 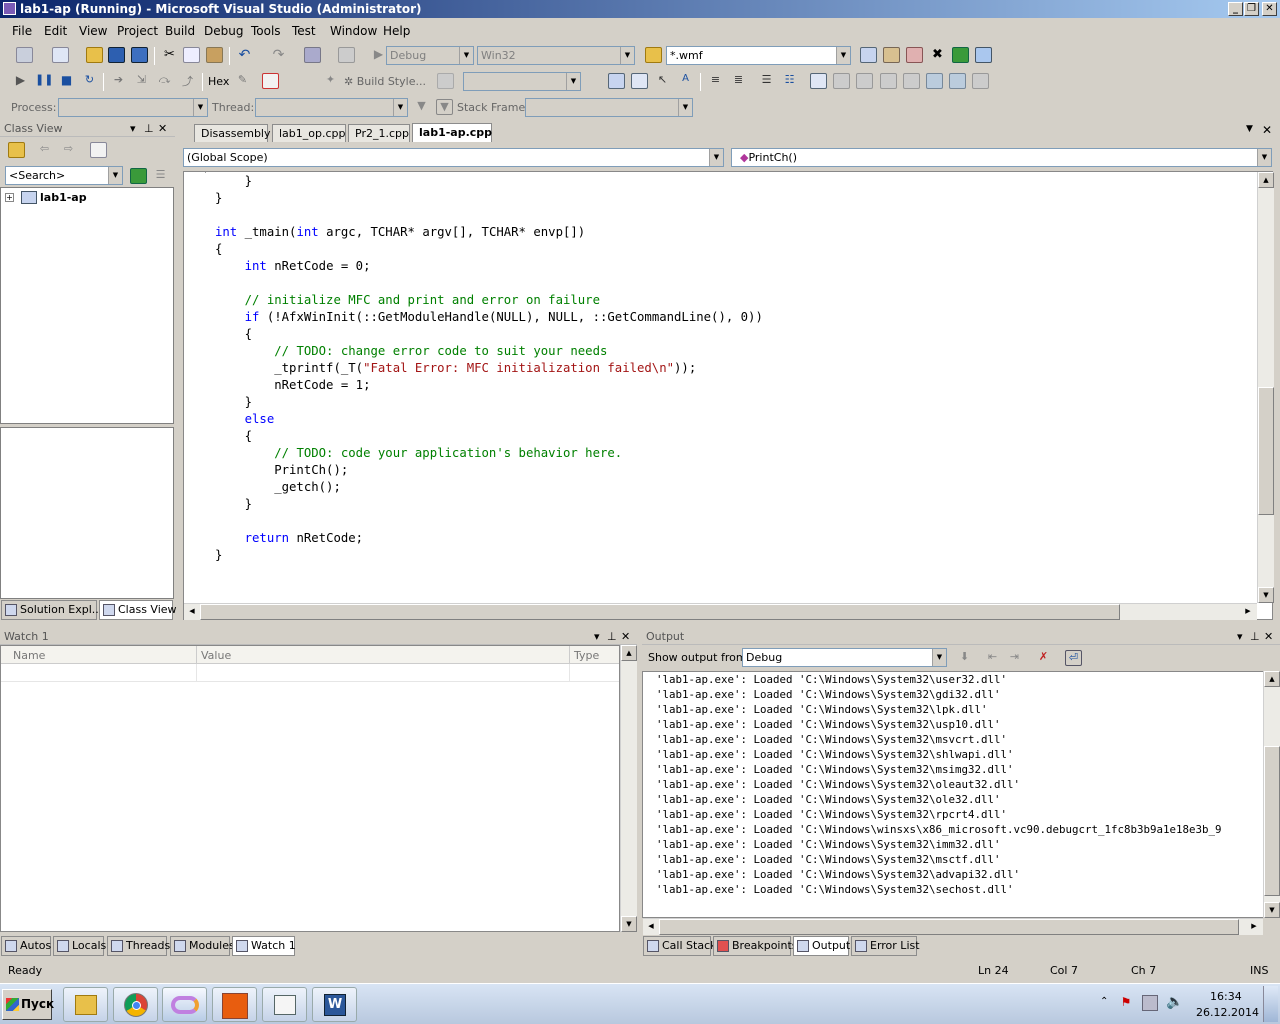 I want to click on output-hscroll: ◀ ▶, so click(x=953, y=926).